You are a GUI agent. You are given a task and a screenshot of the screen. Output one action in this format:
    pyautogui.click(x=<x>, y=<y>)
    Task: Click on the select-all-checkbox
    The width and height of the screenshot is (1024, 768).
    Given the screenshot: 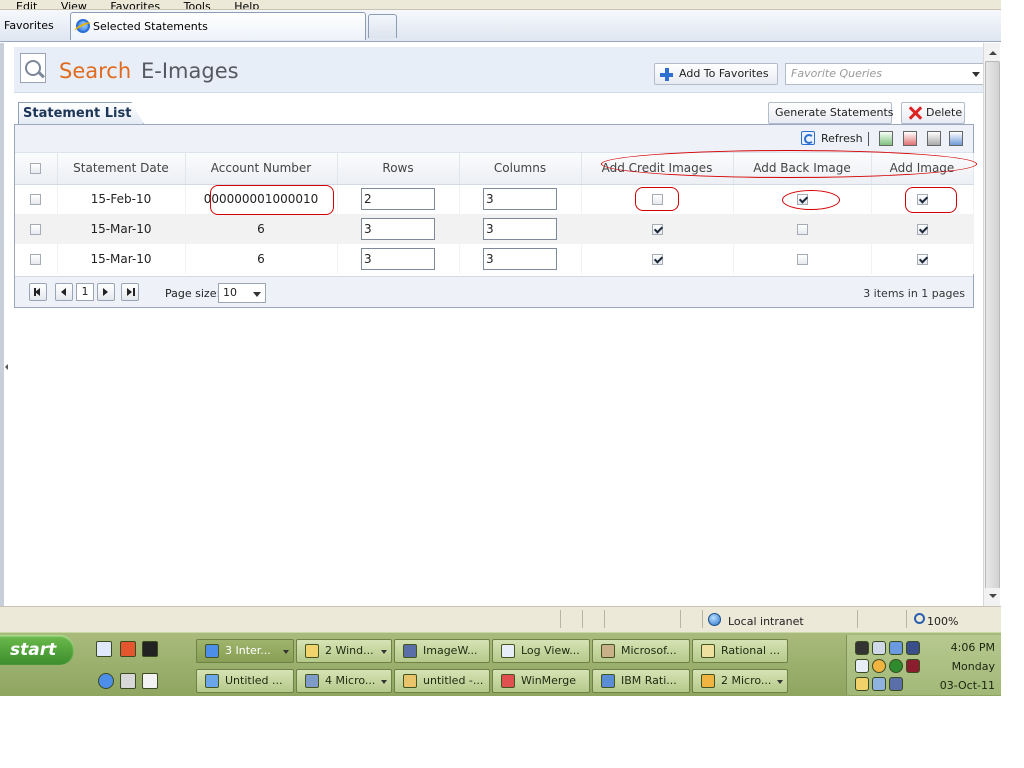 What is the action you would take?
    pyautogui.click(x=36, y=169)
    